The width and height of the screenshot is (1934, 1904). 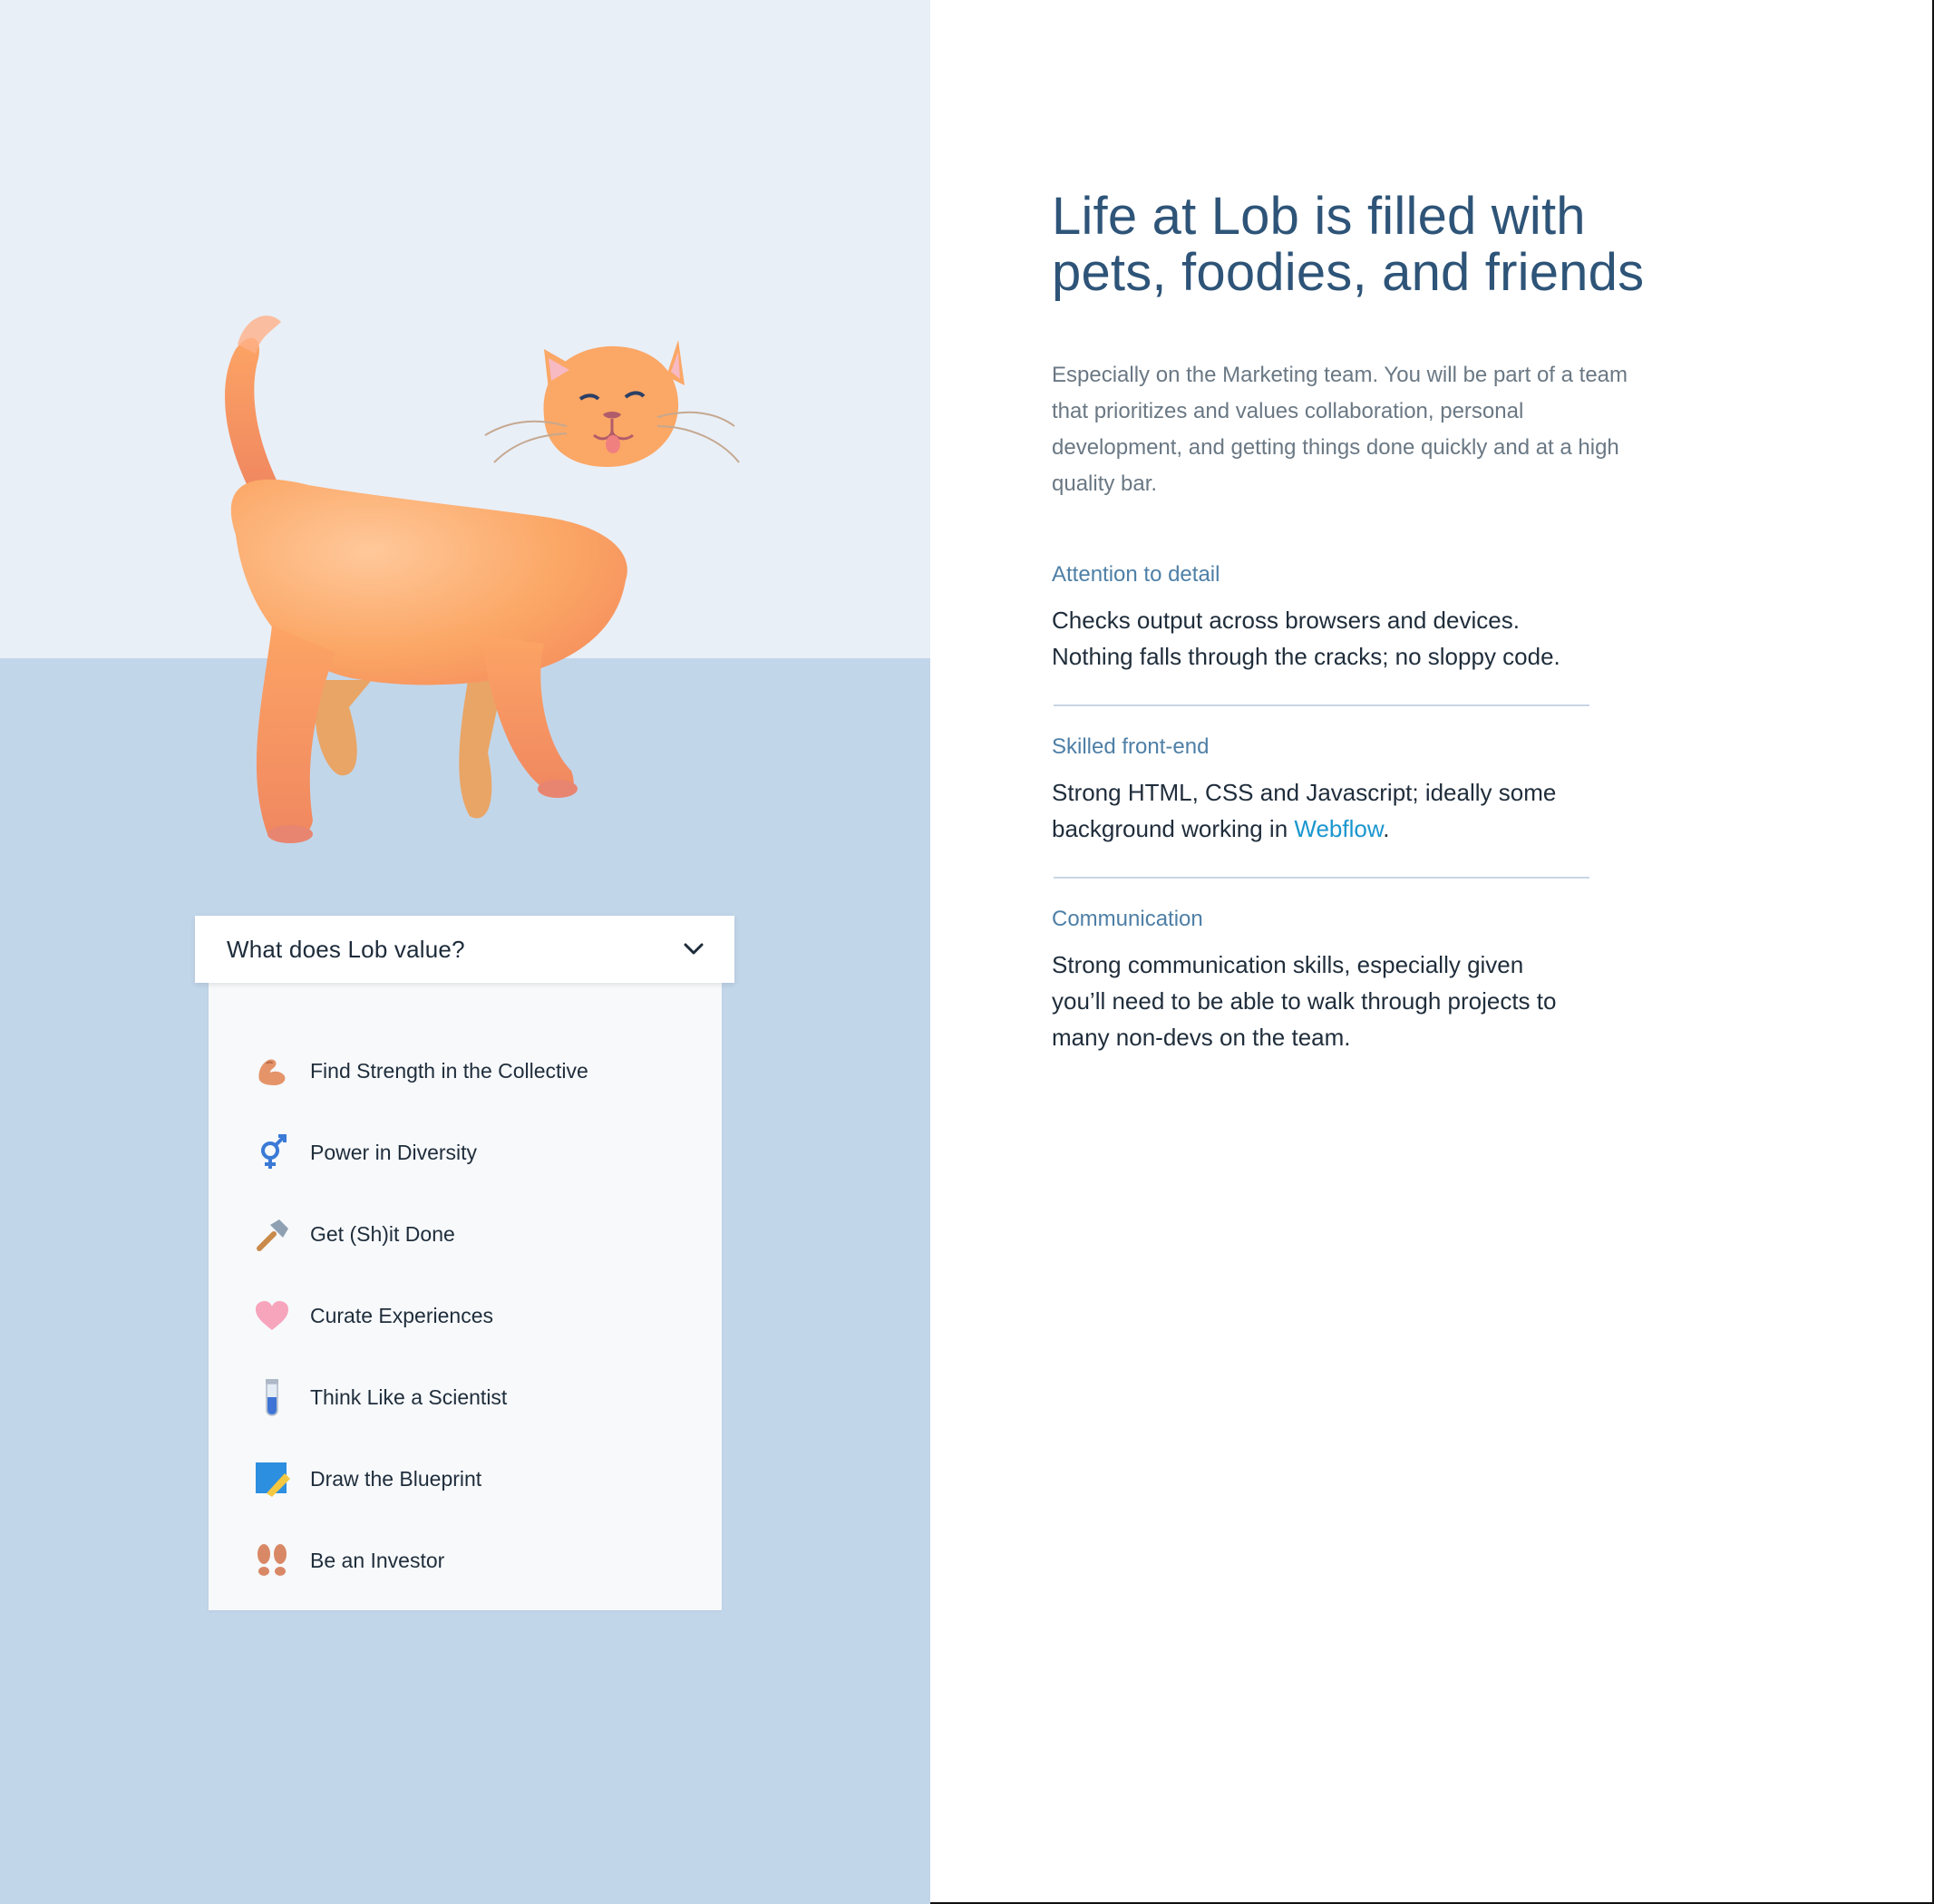 I want to click on chevron-down-icon, so click(x=693, y=949).